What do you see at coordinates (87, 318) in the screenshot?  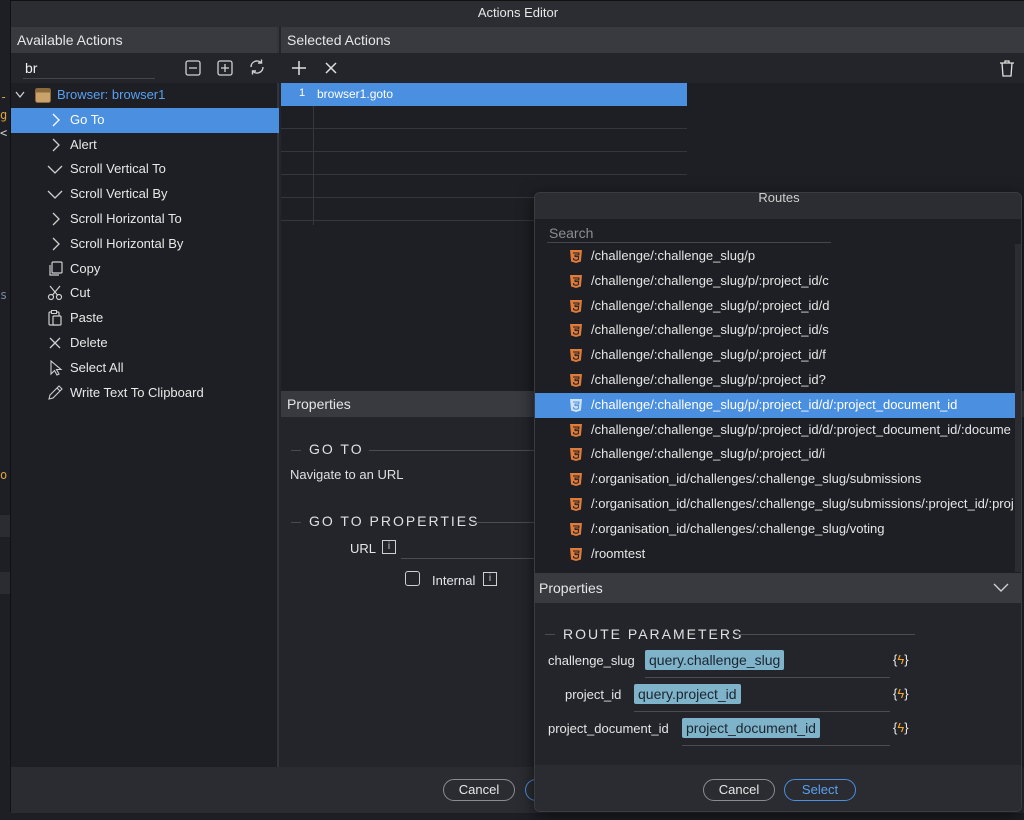 I see `tree-item-label: Paste` at bounding box center [87, 318].